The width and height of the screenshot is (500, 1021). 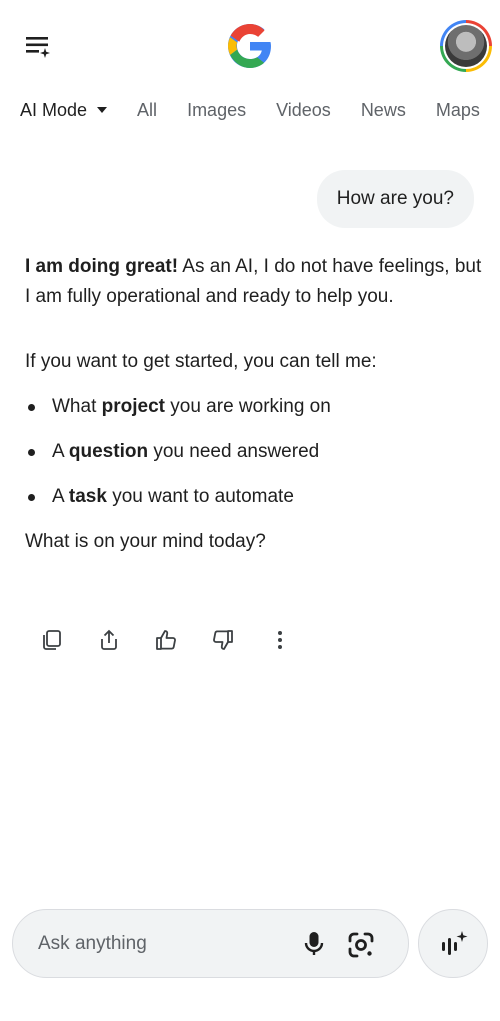 I want to click on bullet-text: you are working on, so click(x=247, y=406).